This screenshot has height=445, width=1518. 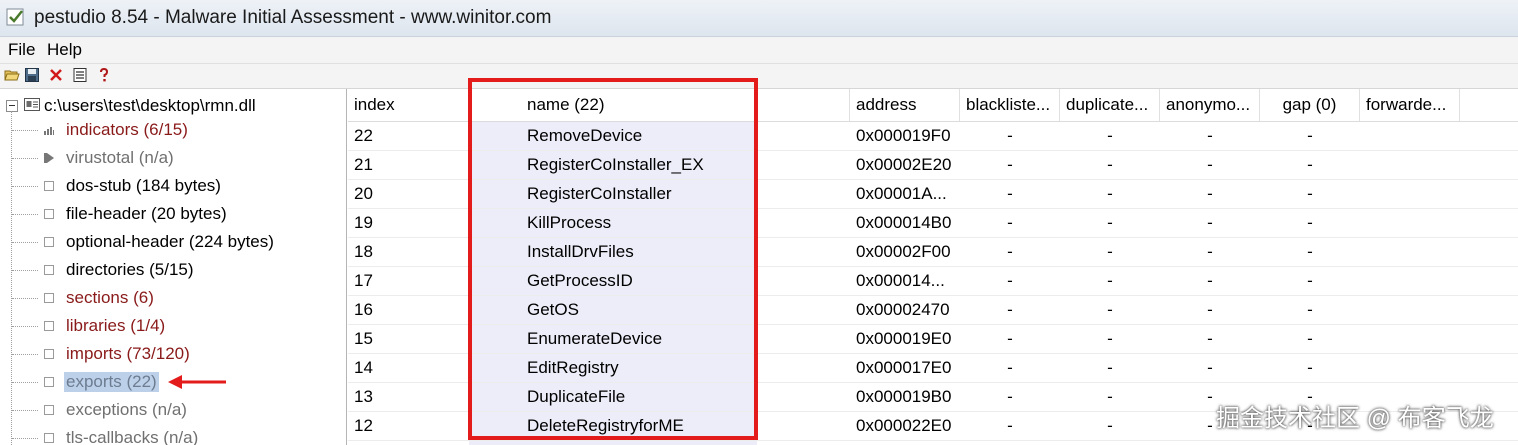 I want to click on table-cell: 0x000019F0, so click(x=903, y=135).